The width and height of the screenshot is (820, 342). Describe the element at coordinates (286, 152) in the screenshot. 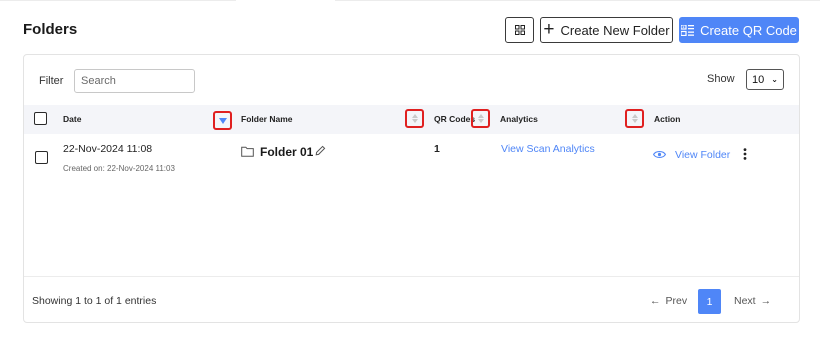

I see `row-folder-name: Folder 01` at that location.